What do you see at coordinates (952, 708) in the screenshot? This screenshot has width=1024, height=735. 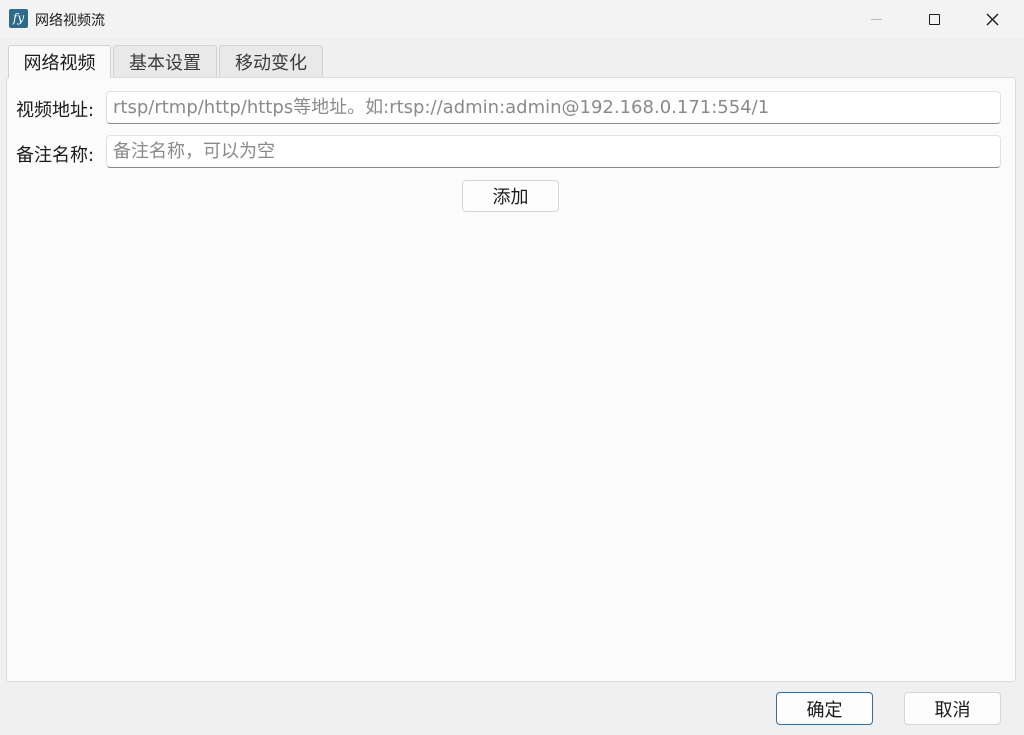 I see `cancel-button: 取消` at bounding box center [952, 708].